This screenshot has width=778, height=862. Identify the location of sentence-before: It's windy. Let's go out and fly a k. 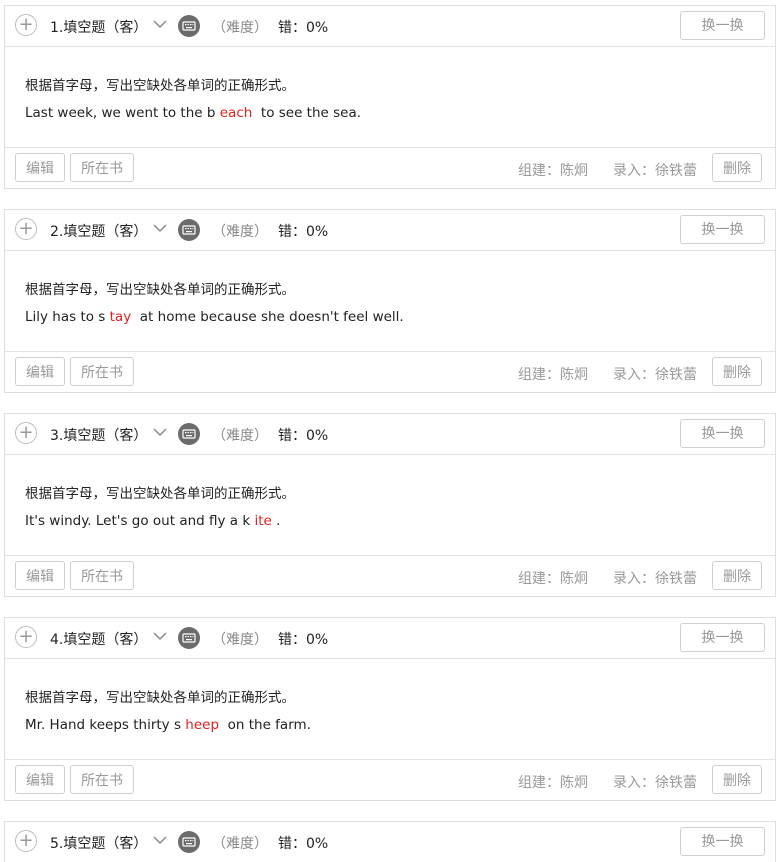
(140, 521).